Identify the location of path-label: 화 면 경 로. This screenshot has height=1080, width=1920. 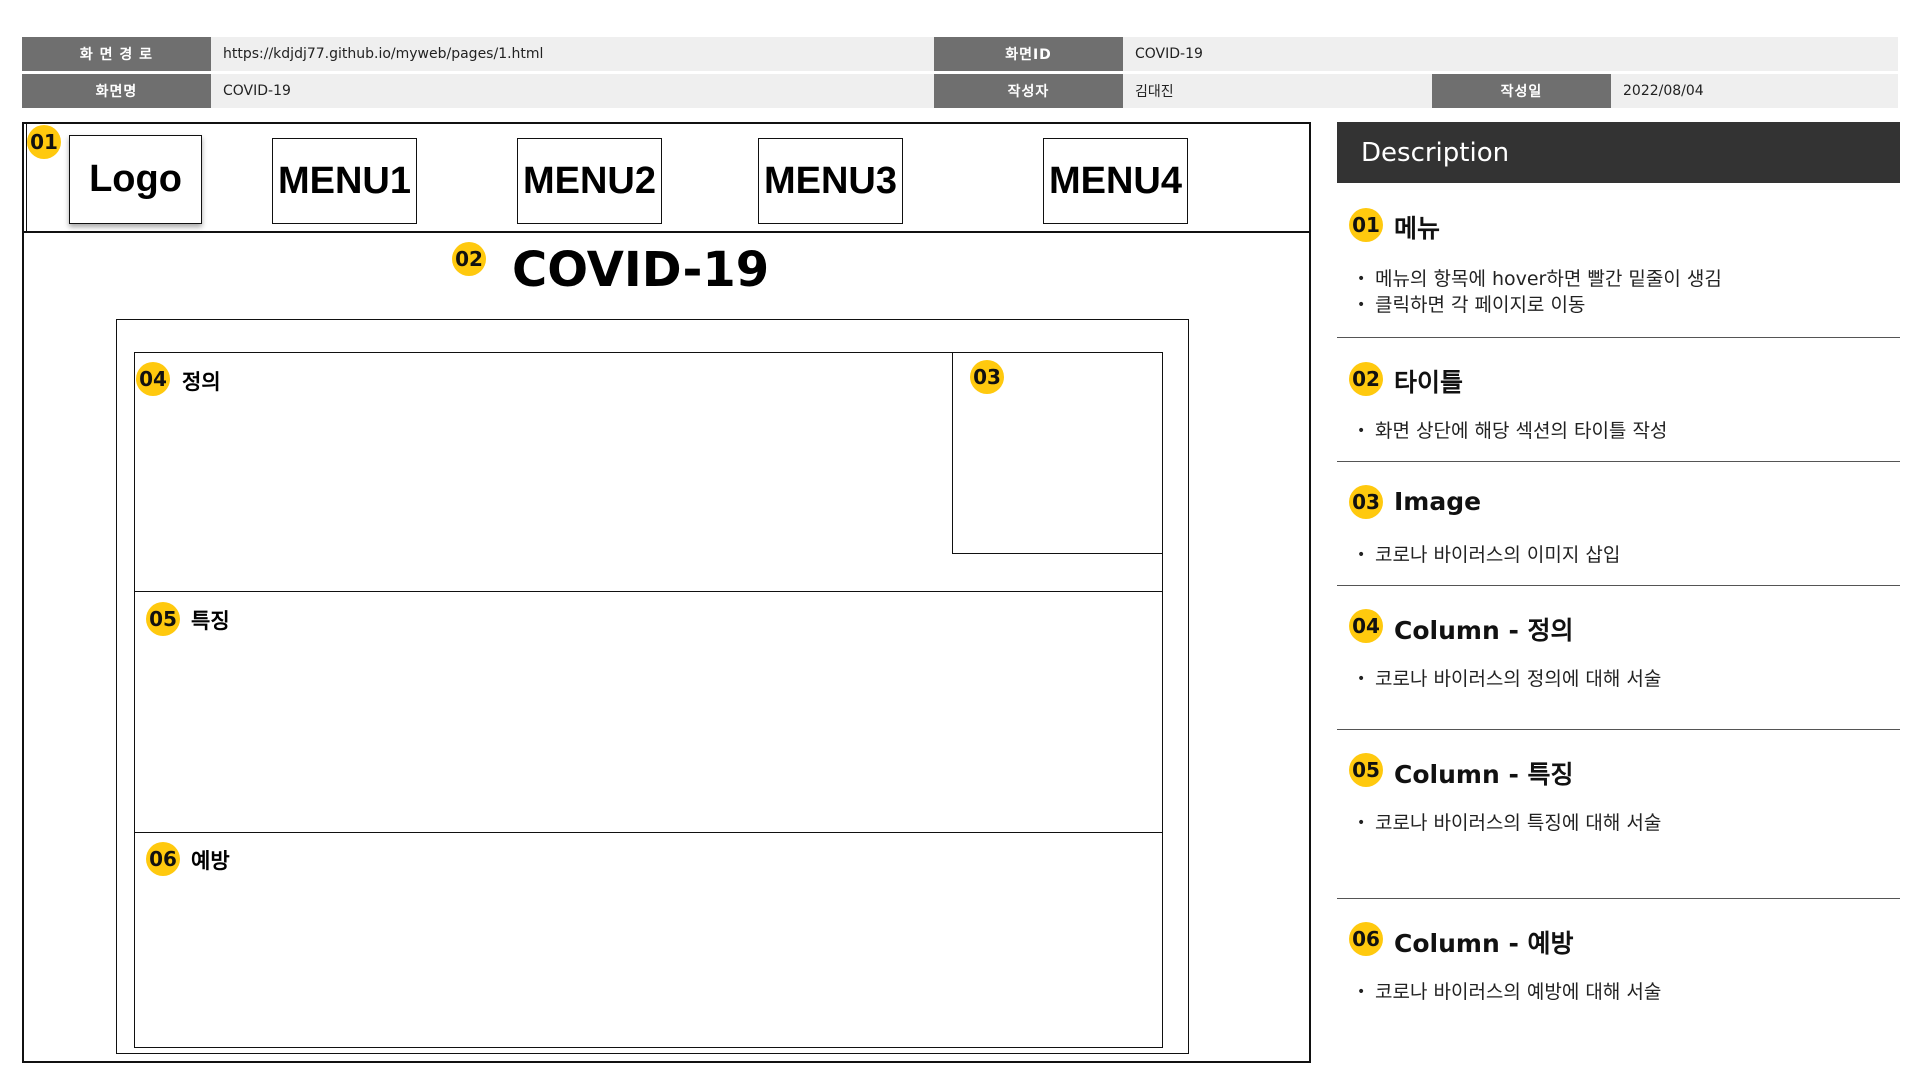
(116, 54).